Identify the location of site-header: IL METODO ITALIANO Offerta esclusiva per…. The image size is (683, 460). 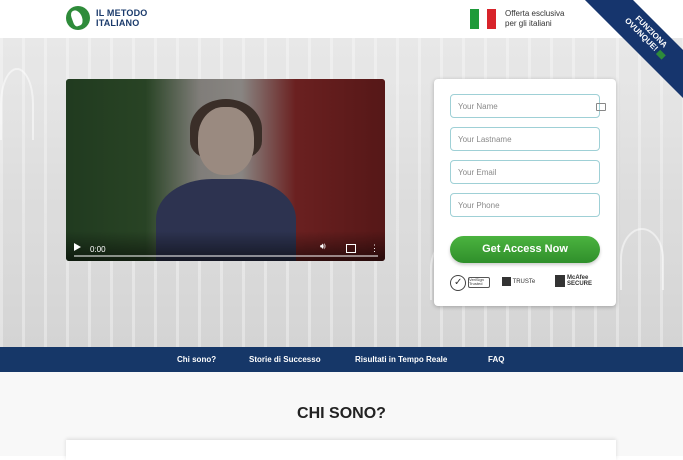
(341, 19).